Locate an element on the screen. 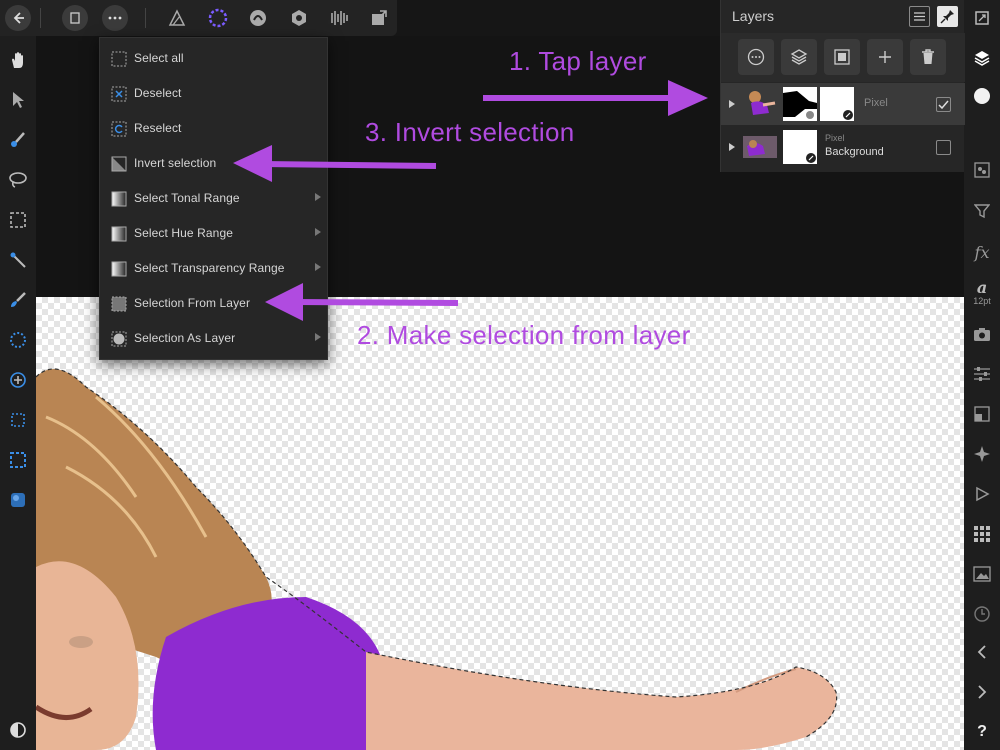 The height and width of the screenshot is (750, 1000). arrow-to-selection-from-layer is located at coordinates (362, 302).